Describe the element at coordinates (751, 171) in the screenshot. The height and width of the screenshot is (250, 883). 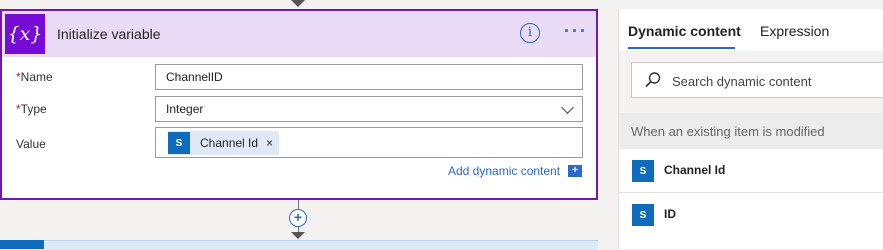
I see `dynamic-item-channel-id: S Channel Id` at that location.